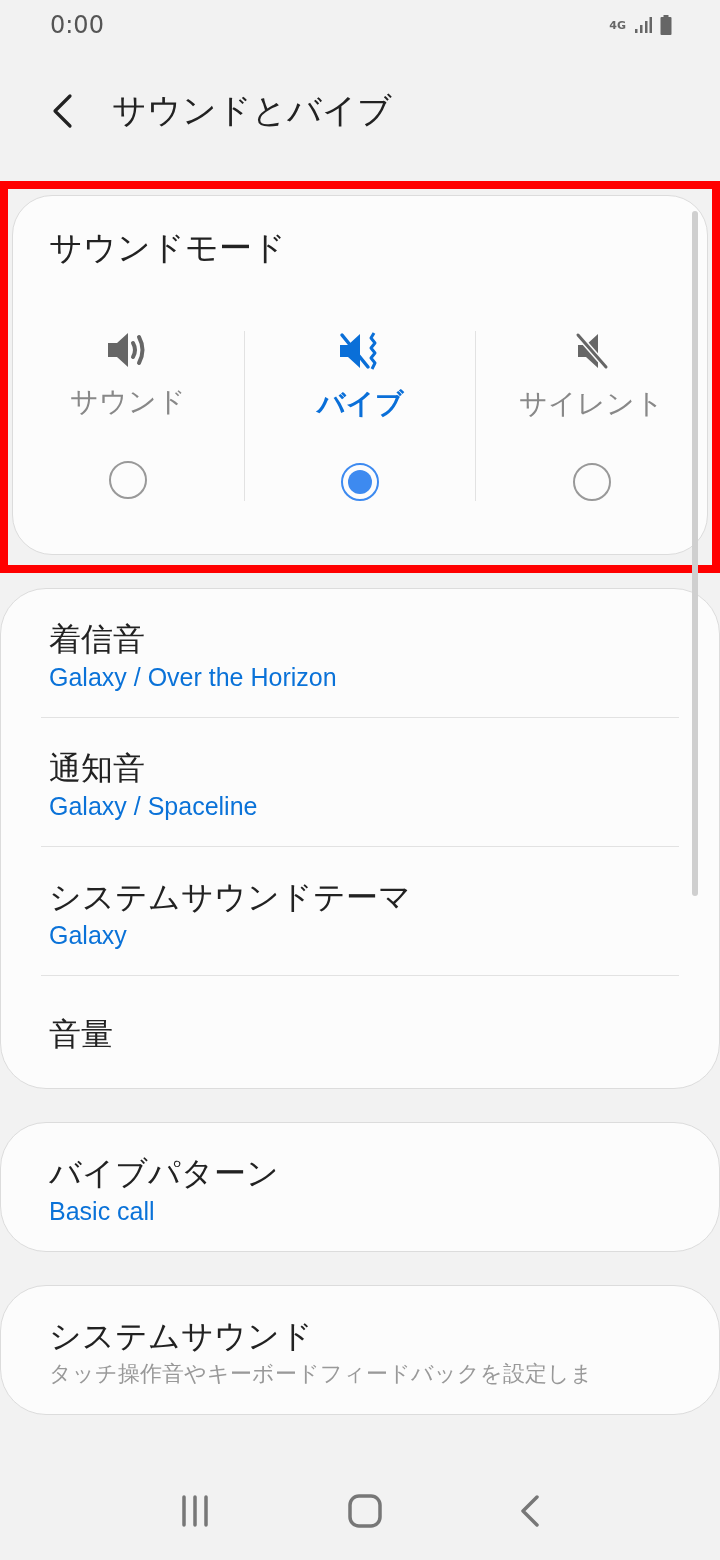 The width and height of the screenshot is (720, 1560). Describe the element at coordinates (193, 677) in the screenshot. I see `setting-value: Galaxy / Over the Horizon` at that location.